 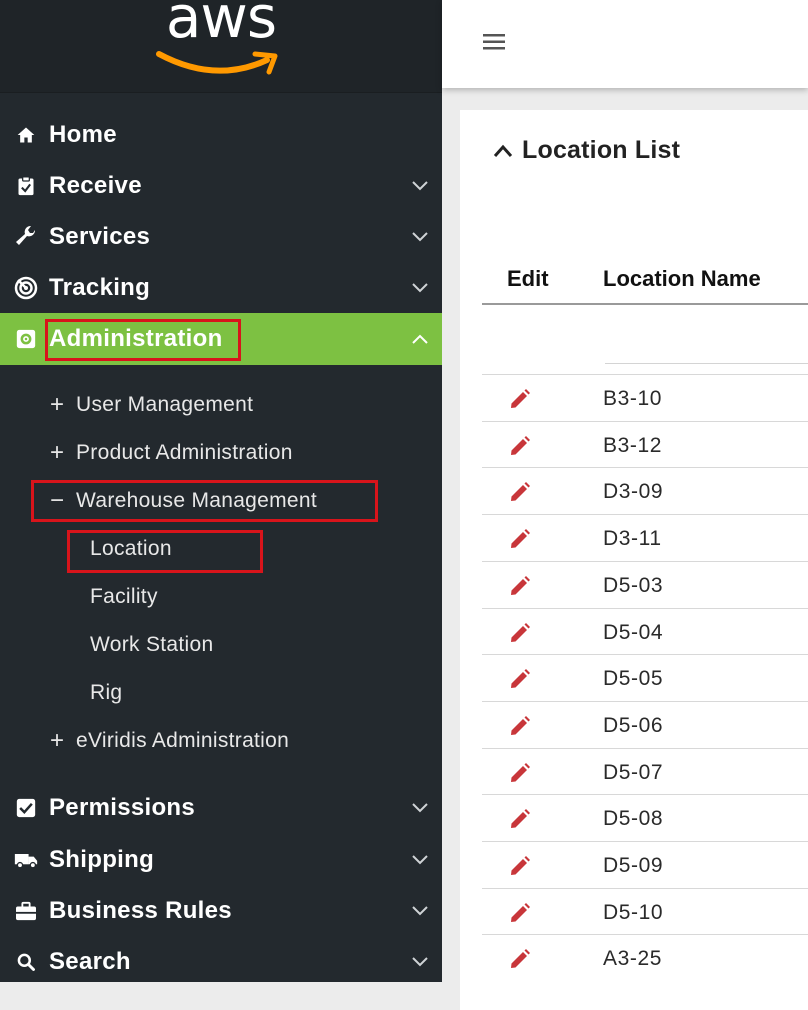 I want to click on table-row: D5-05, so click(x=645, y=677).